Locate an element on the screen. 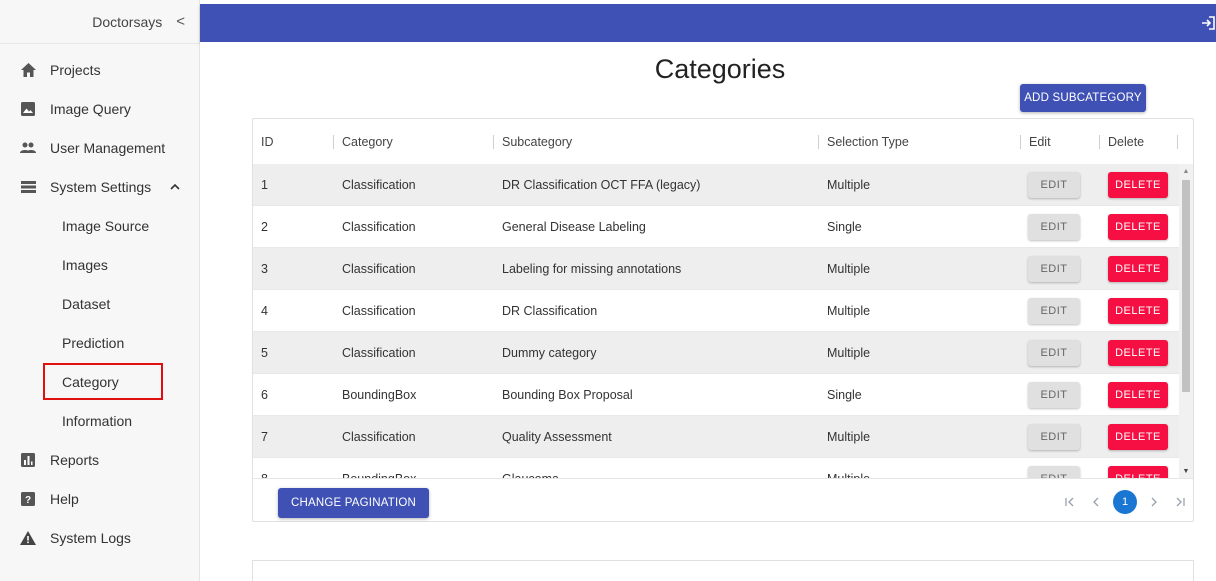 Image resolution: width=1216 pixels, height=581 pixels. sidebar-item-reports: Reports is located at coordinates (99, 459).